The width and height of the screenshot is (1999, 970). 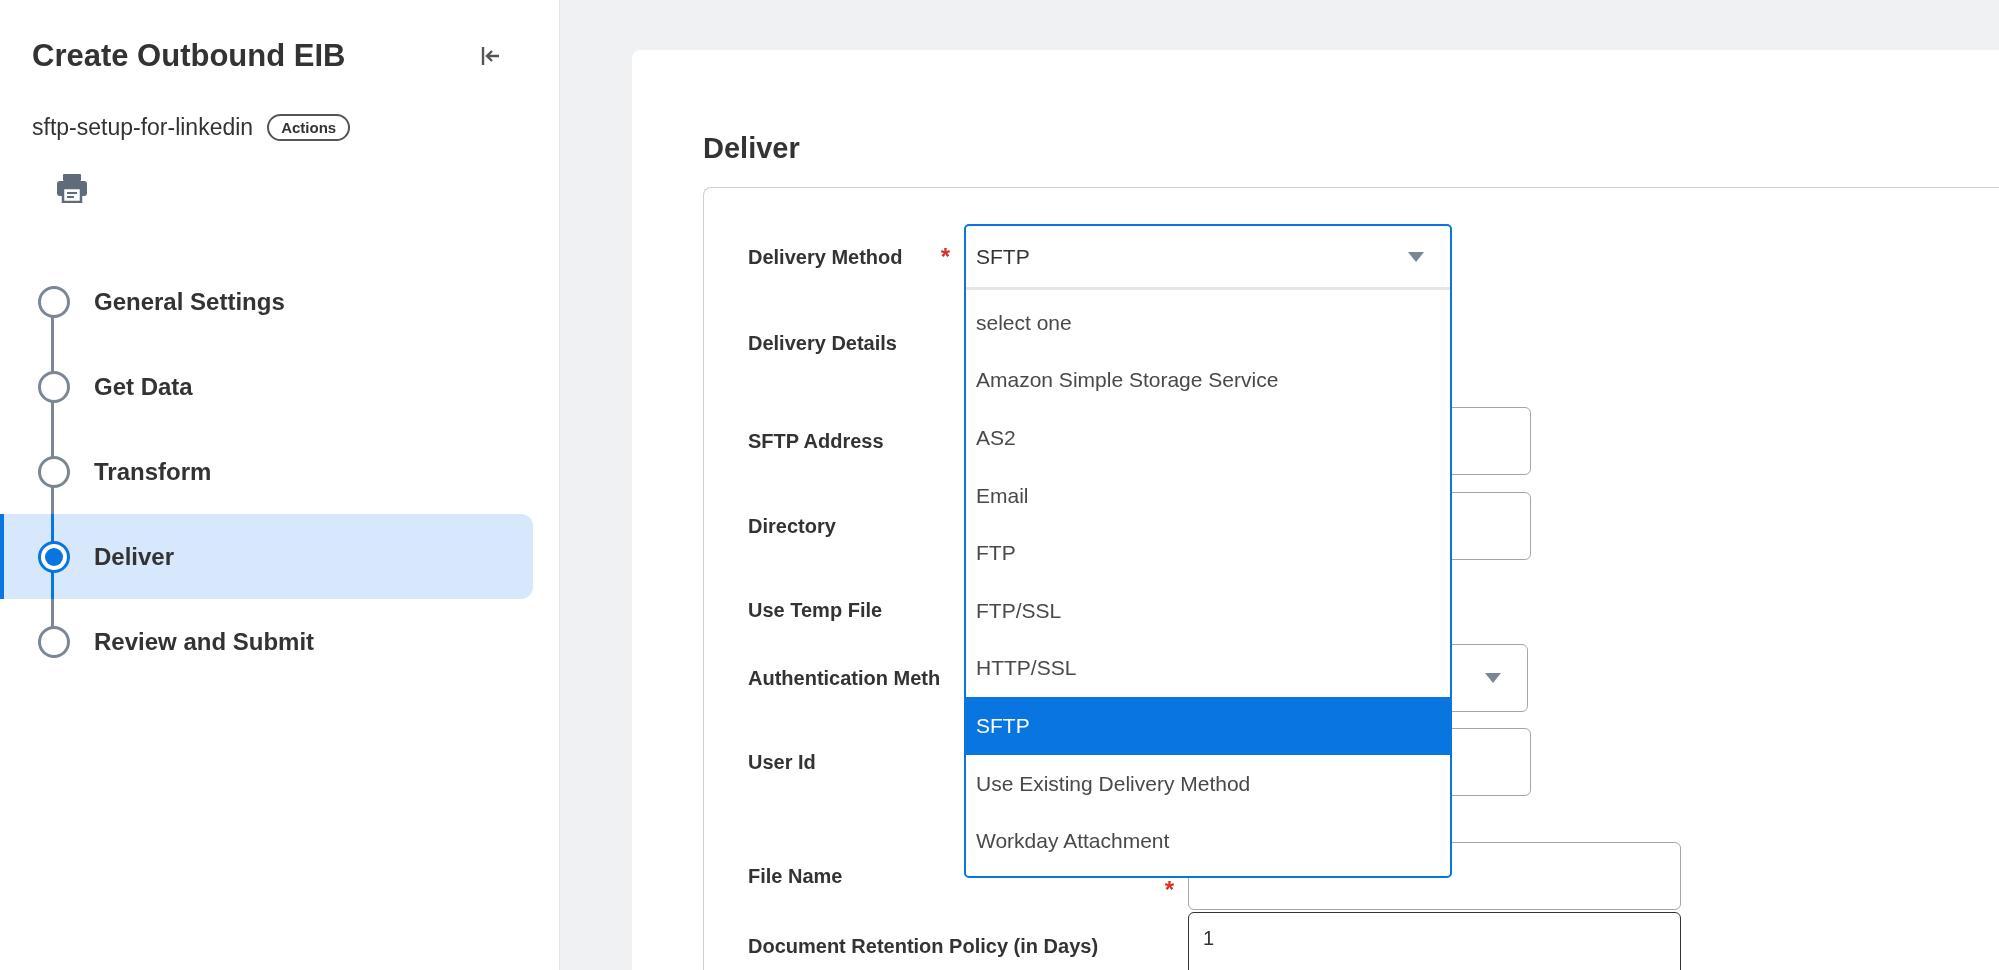 I want to click on printer-icon, so click(x=72, y=188).